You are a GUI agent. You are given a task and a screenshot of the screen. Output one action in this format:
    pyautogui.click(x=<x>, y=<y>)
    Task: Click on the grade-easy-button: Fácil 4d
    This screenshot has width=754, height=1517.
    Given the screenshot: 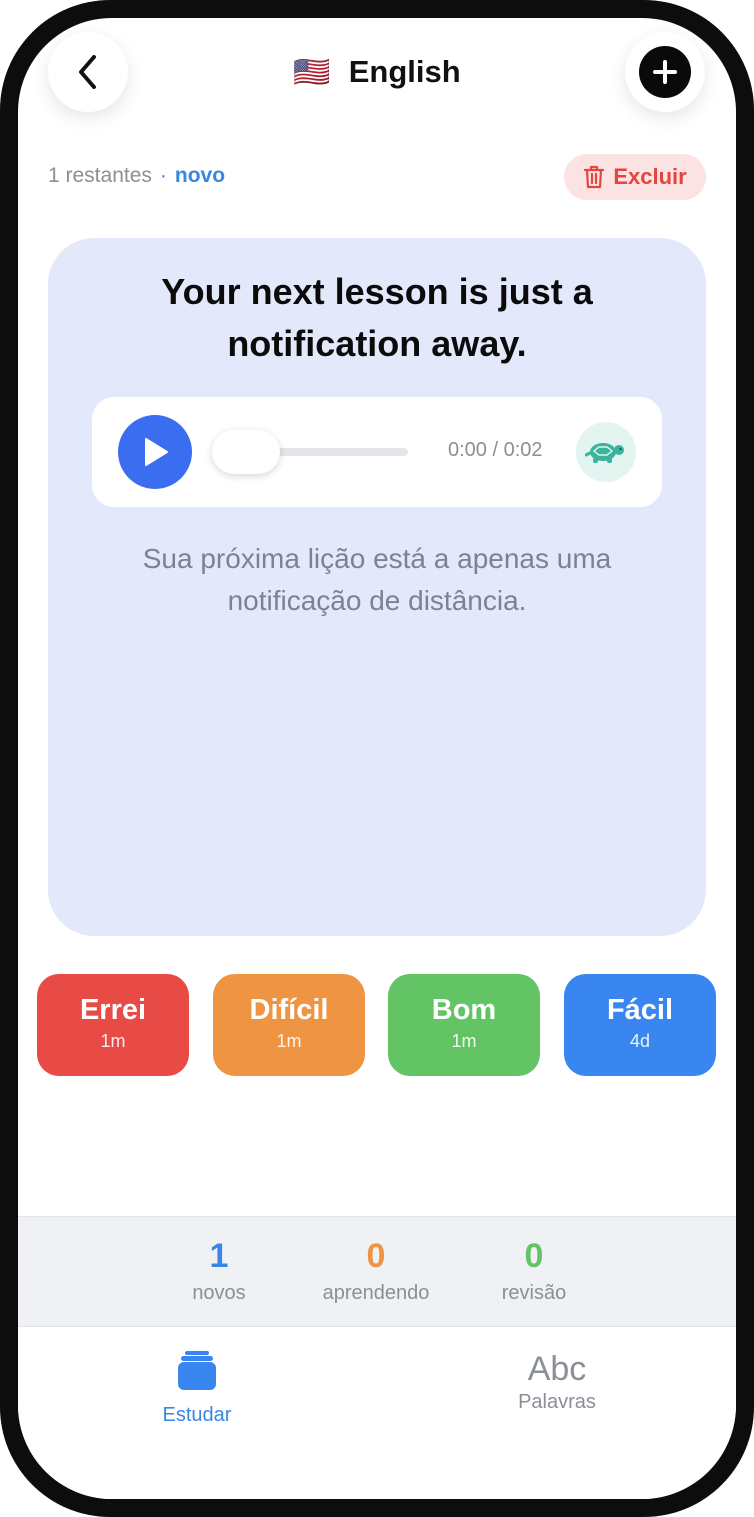 What is the action you would take?
    pyautogui.click(x=640, y=1025)
    